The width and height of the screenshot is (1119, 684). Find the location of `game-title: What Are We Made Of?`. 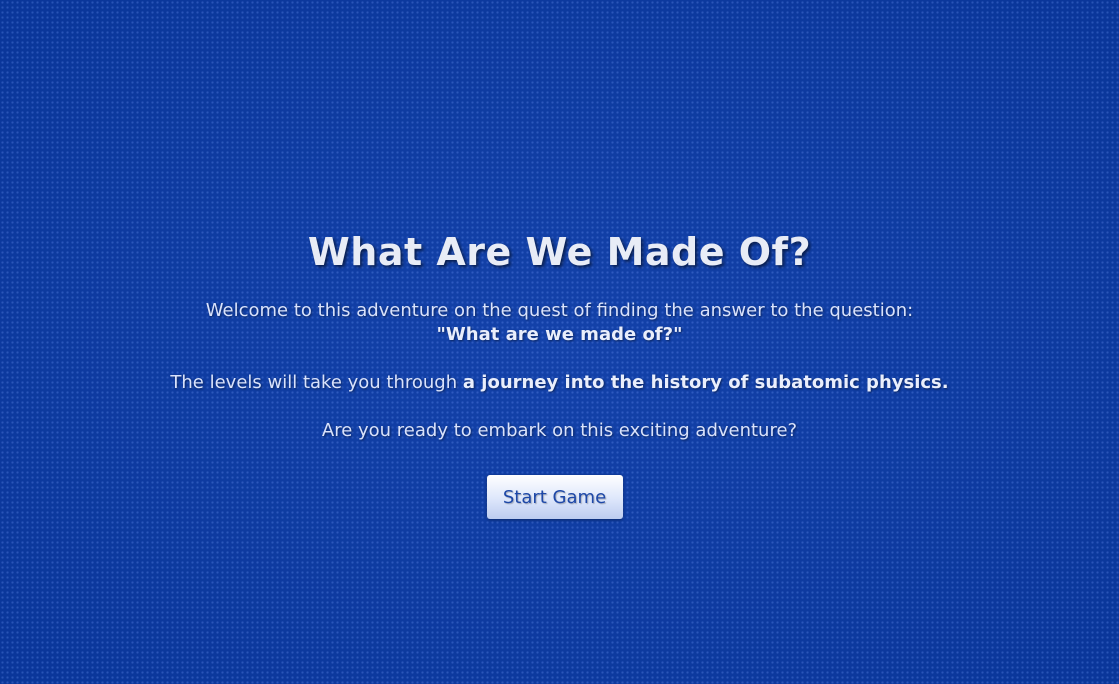

game-title: What Are We Made Of? is located at coordinates (559, 252).